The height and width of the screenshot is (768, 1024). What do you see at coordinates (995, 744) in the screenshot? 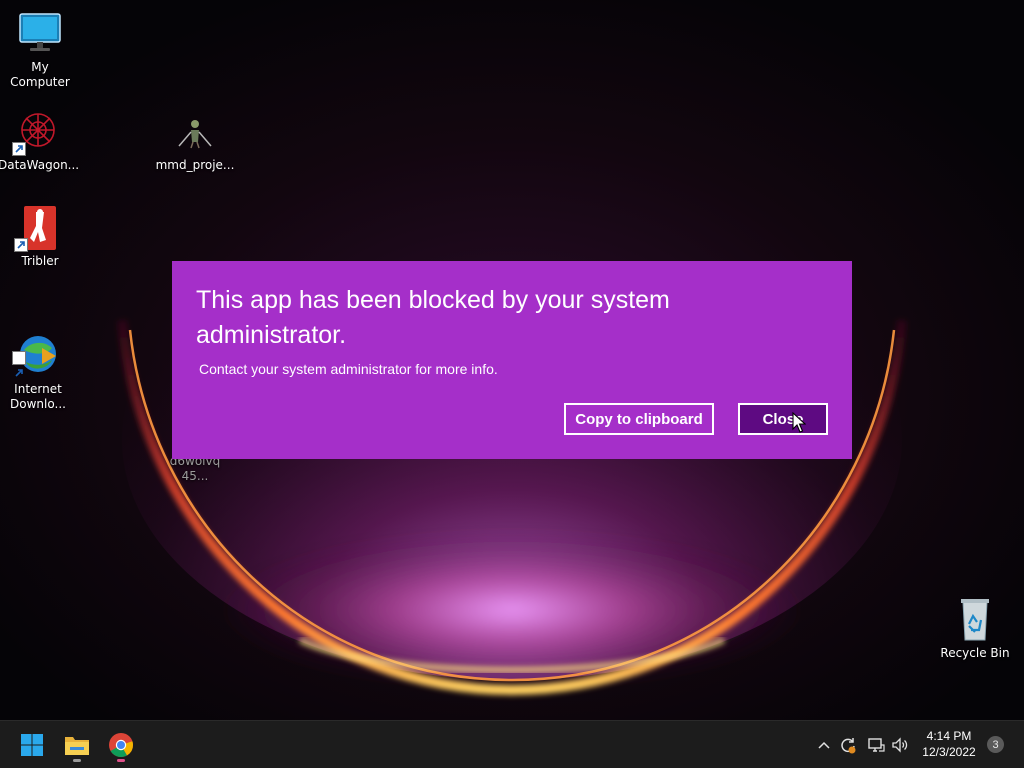
I see `notification-badge: 3` at bounding box center [995, 744].